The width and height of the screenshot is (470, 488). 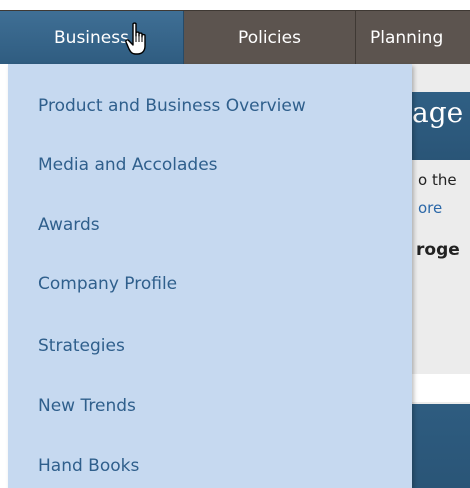 I want to click on hand-pointer-icon, so click(x=135, y=38).